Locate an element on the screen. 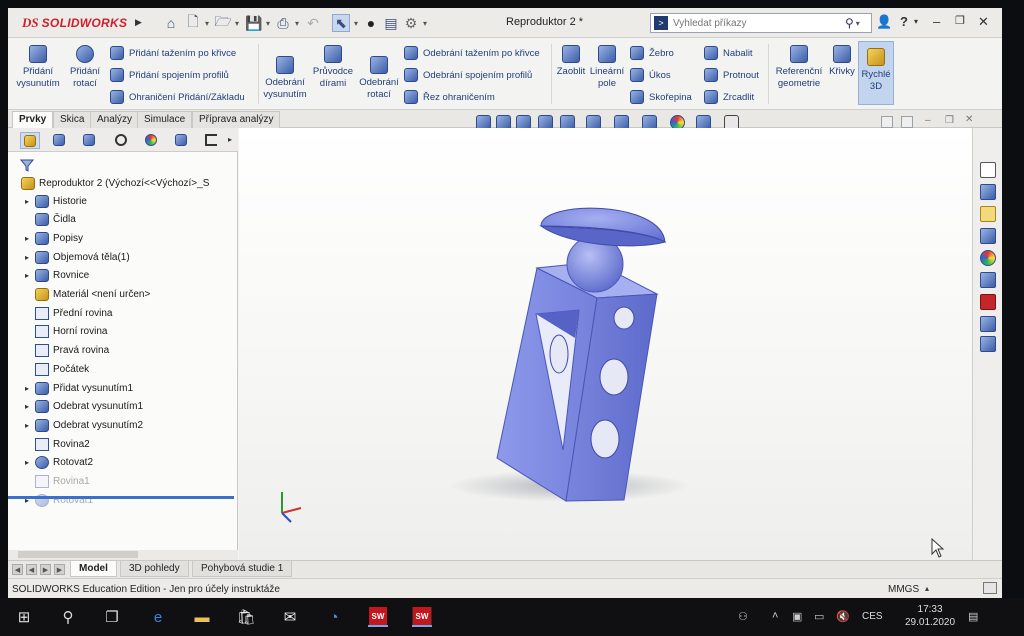 The width and height of the screenshot is (1024, 636). print-icon: ⎙ is located at coordinates (283, 23).